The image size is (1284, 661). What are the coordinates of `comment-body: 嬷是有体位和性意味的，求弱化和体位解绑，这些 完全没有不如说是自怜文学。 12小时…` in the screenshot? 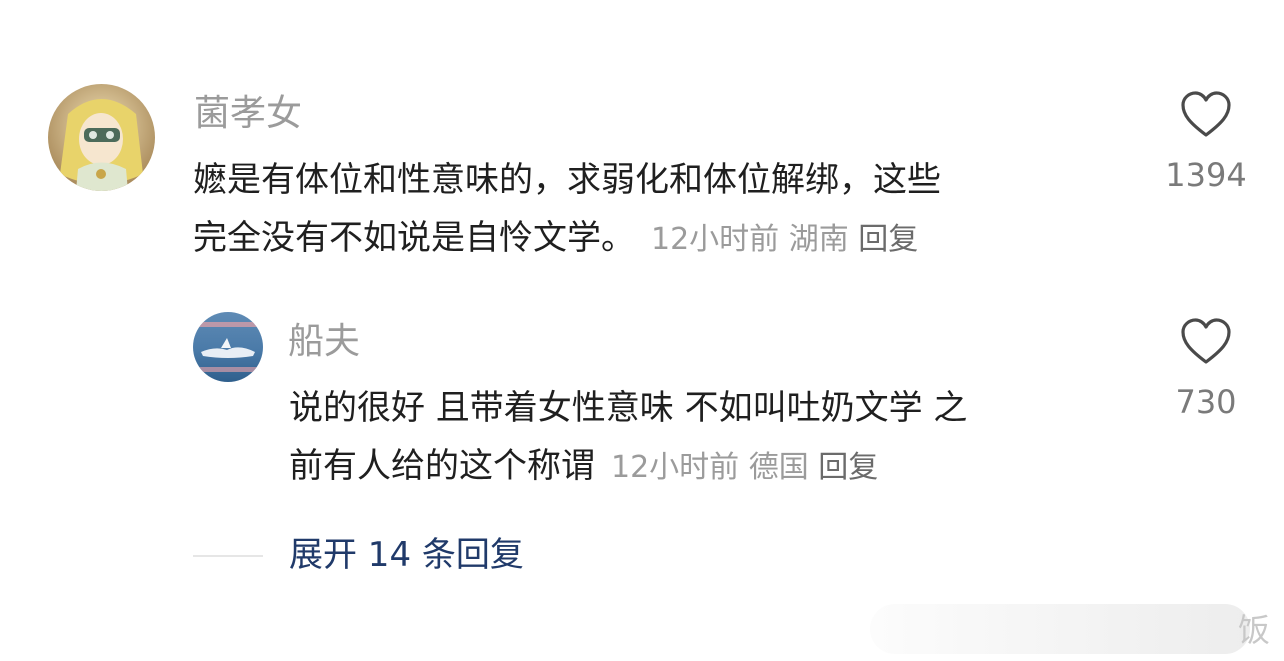 It's located at (567, 209).